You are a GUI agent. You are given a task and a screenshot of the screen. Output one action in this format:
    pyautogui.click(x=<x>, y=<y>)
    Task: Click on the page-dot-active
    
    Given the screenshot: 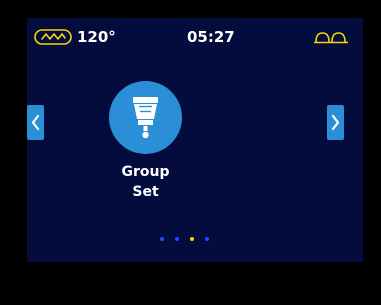 What is the action you would take?
    pyautogui.click(x=192, y=239)
    